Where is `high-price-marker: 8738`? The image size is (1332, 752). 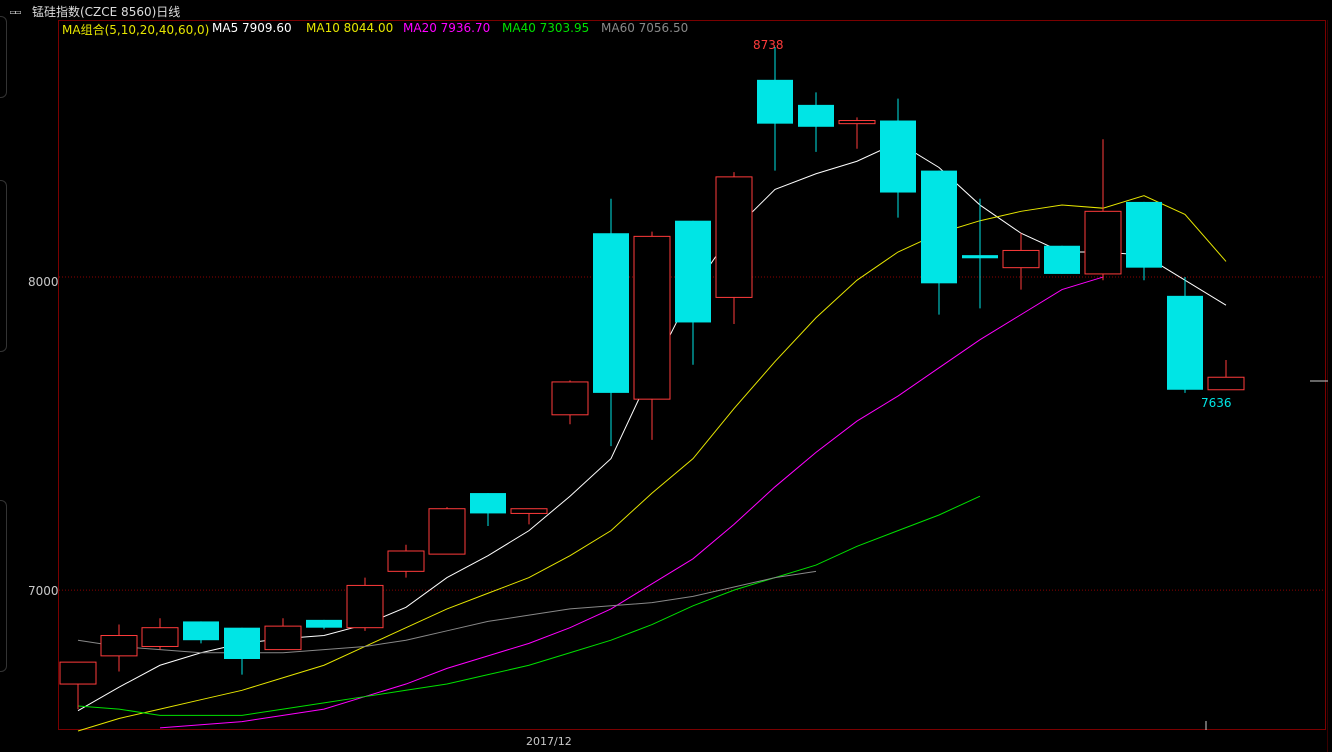 high-price-marker: 8738 is located at coordinates (768, 45).